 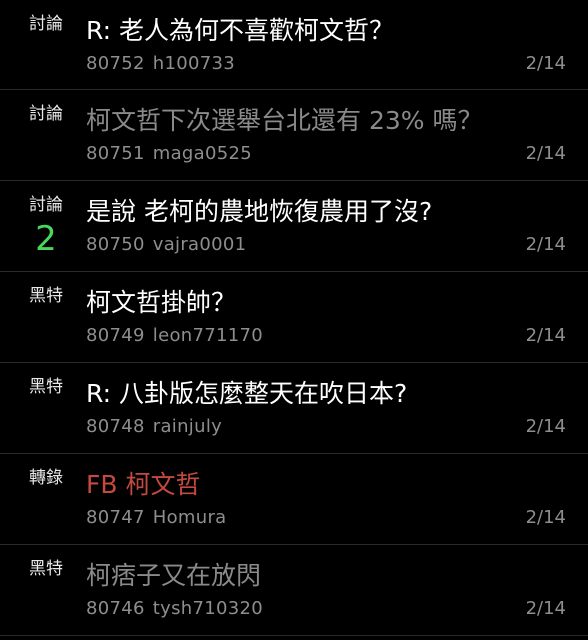 I want to click on post-row: 討論 柯文哲下次選舉台北還有 23% 嗎？ 80751 maga0525 2/14, so click(x=294, y=135).